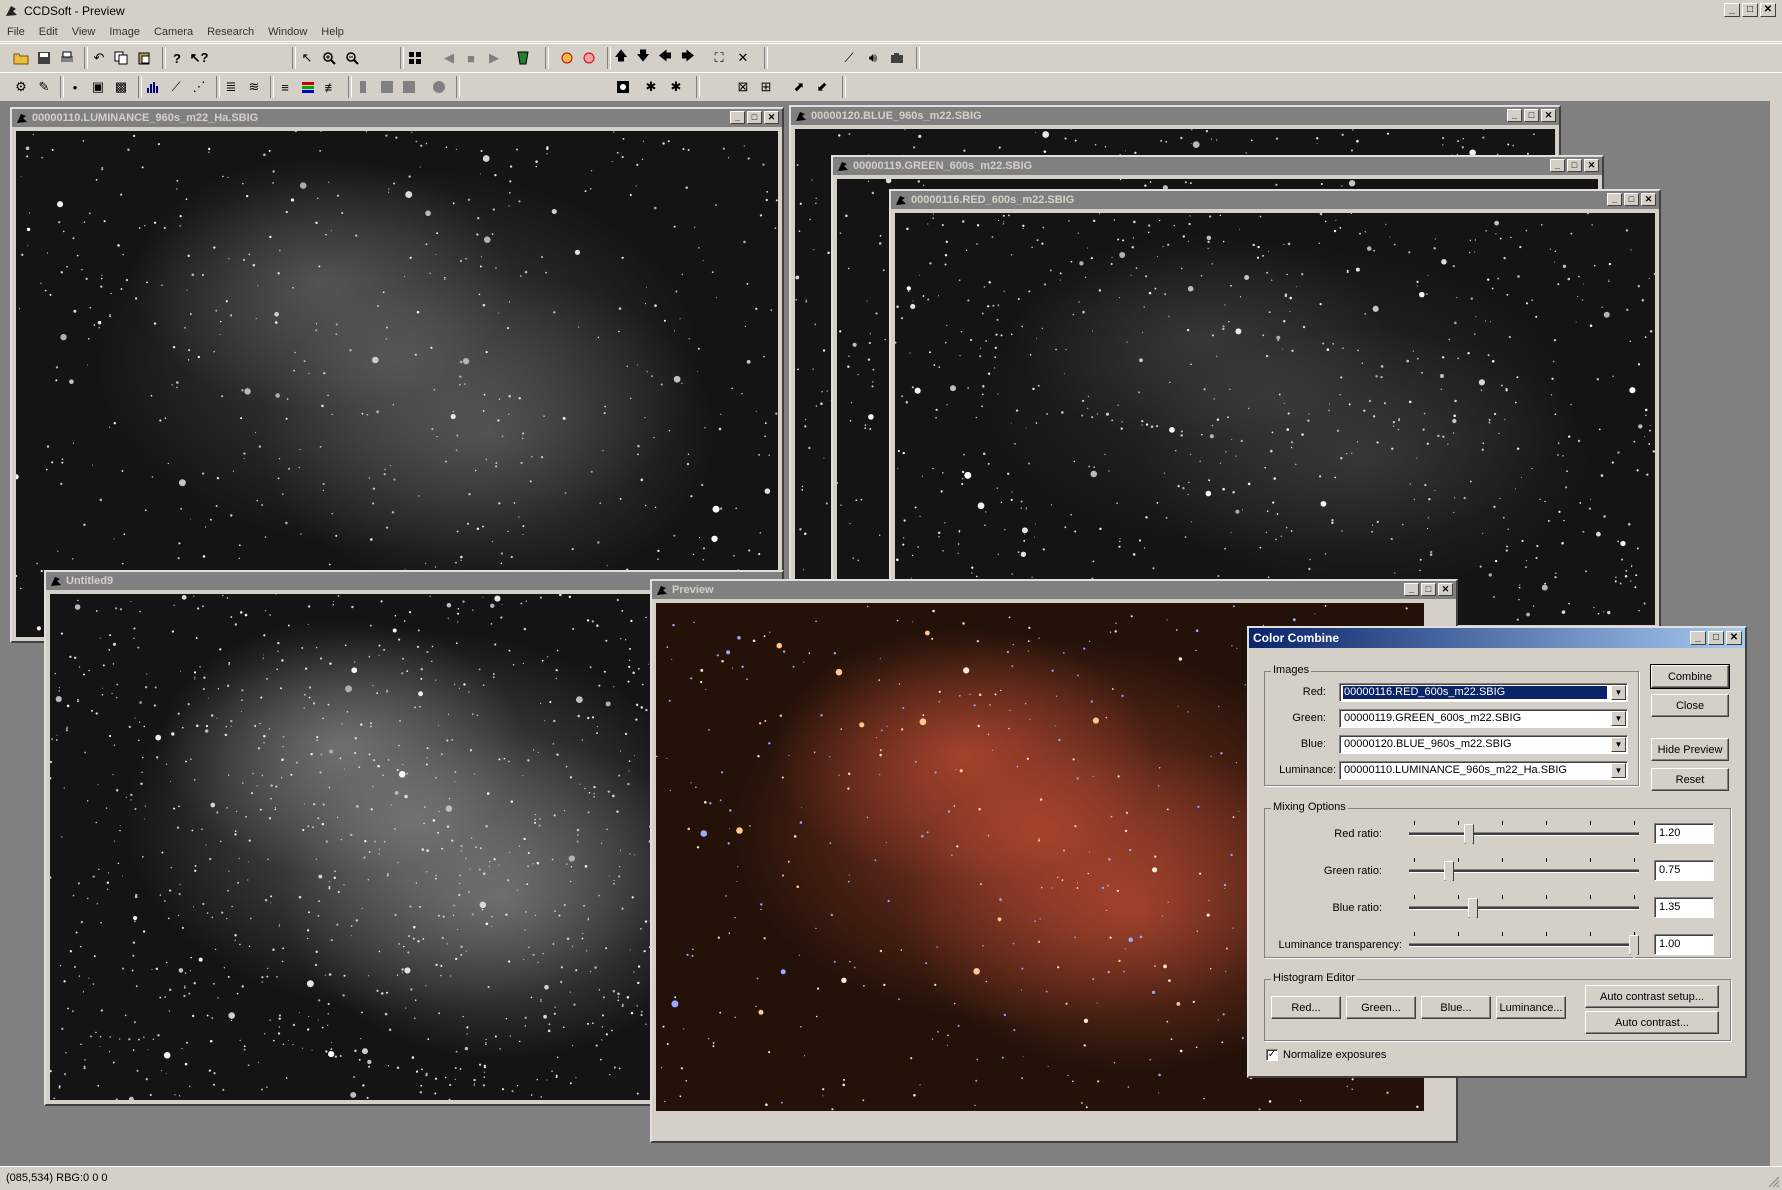 This screenshot has height=1190, width=1782. Describe the element at coordinates (98, 87) in the screenshot. I see `frame-icon: ▣` at that location.